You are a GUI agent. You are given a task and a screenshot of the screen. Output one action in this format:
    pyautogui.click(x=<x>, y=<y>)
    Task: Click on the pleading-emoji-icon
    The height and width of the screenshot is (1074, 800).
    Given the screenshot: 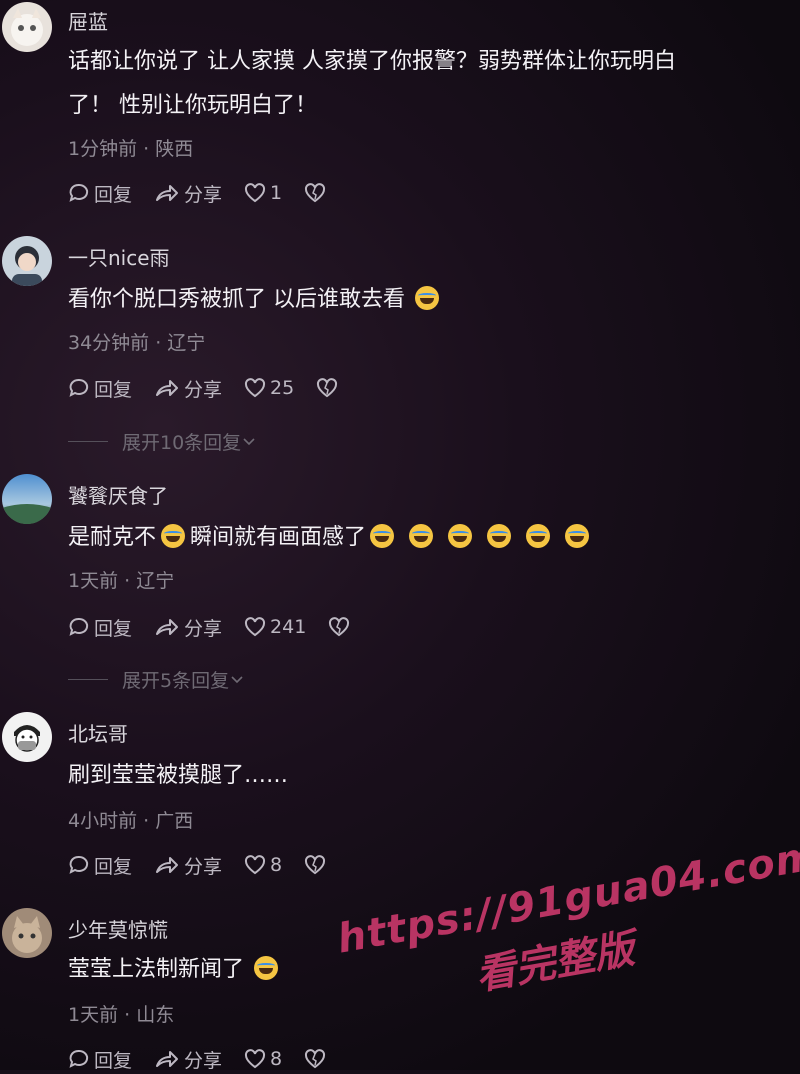 What is the action you would take?
    pyautogui.click(x=266, y=968)
    